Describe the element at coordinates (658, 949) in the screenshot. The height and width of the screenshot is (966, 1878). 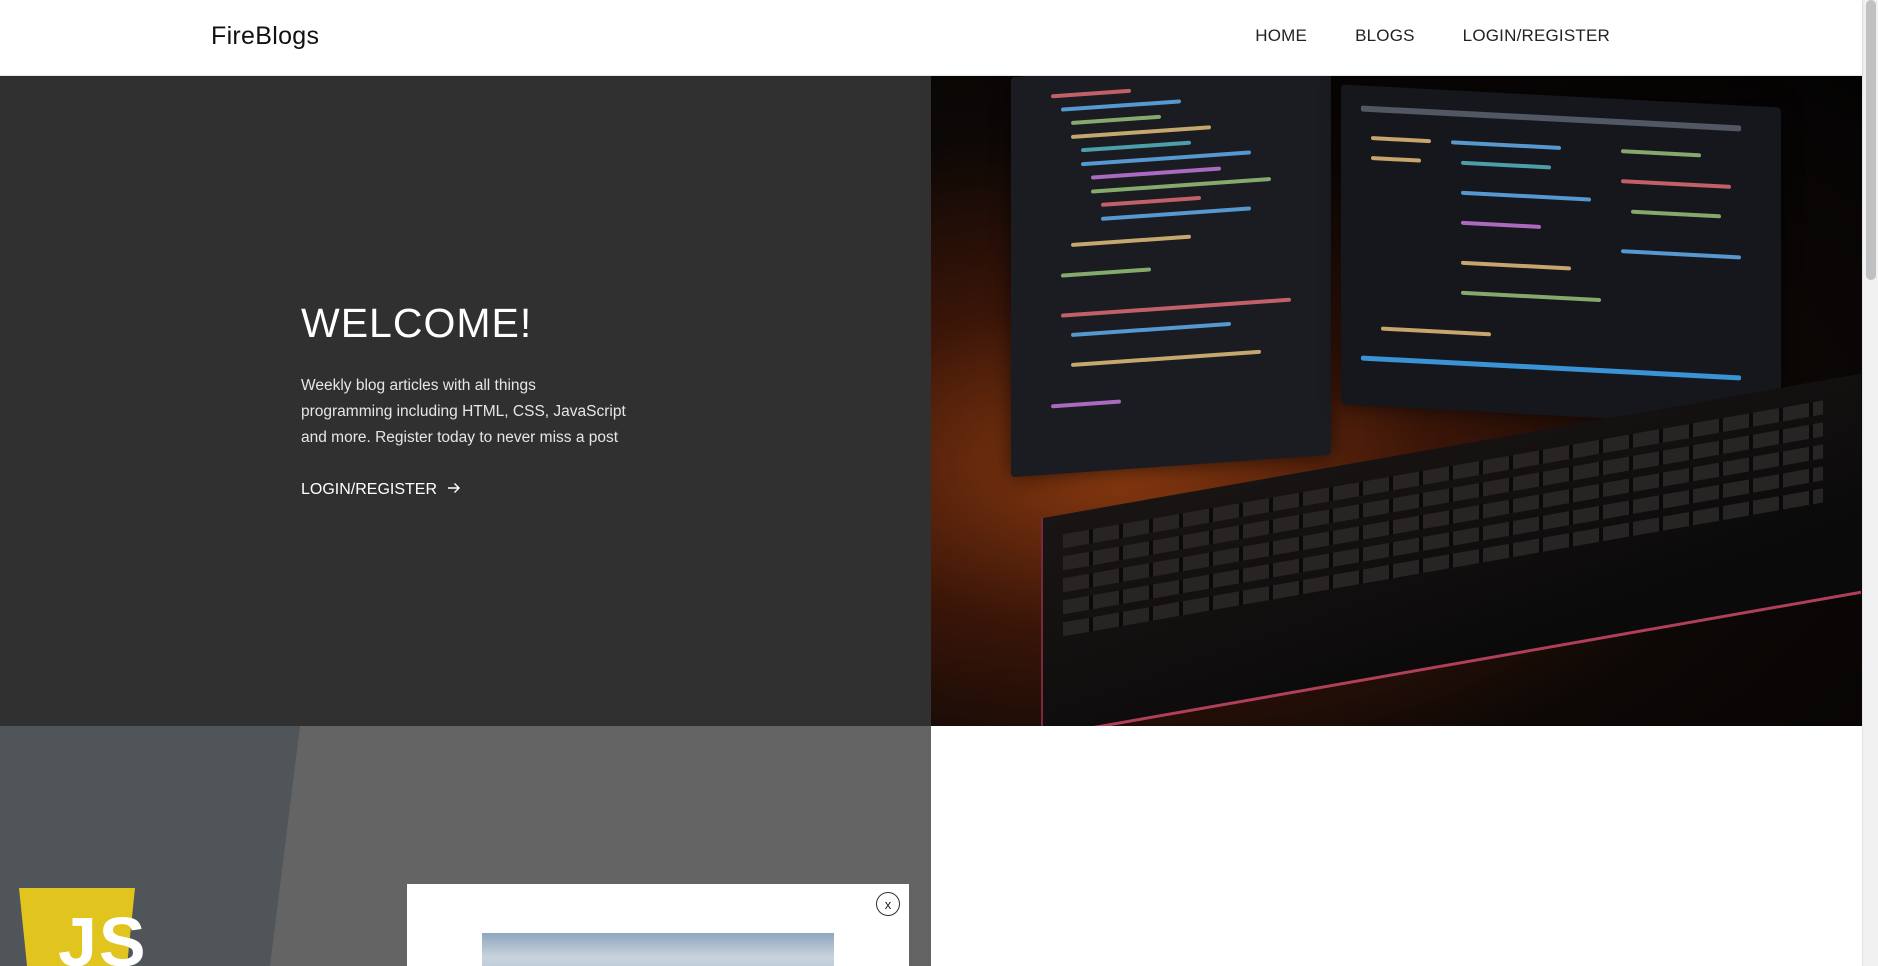
I see `modal-preview-image` at that location.